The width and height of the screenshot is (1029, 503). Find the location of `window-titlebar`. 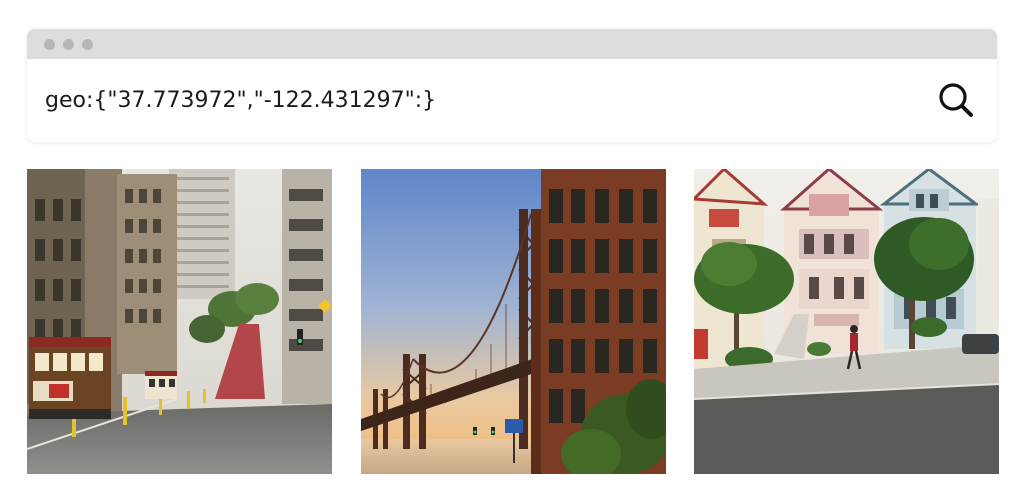

window-titlebar is located at coordinates (512, 44).